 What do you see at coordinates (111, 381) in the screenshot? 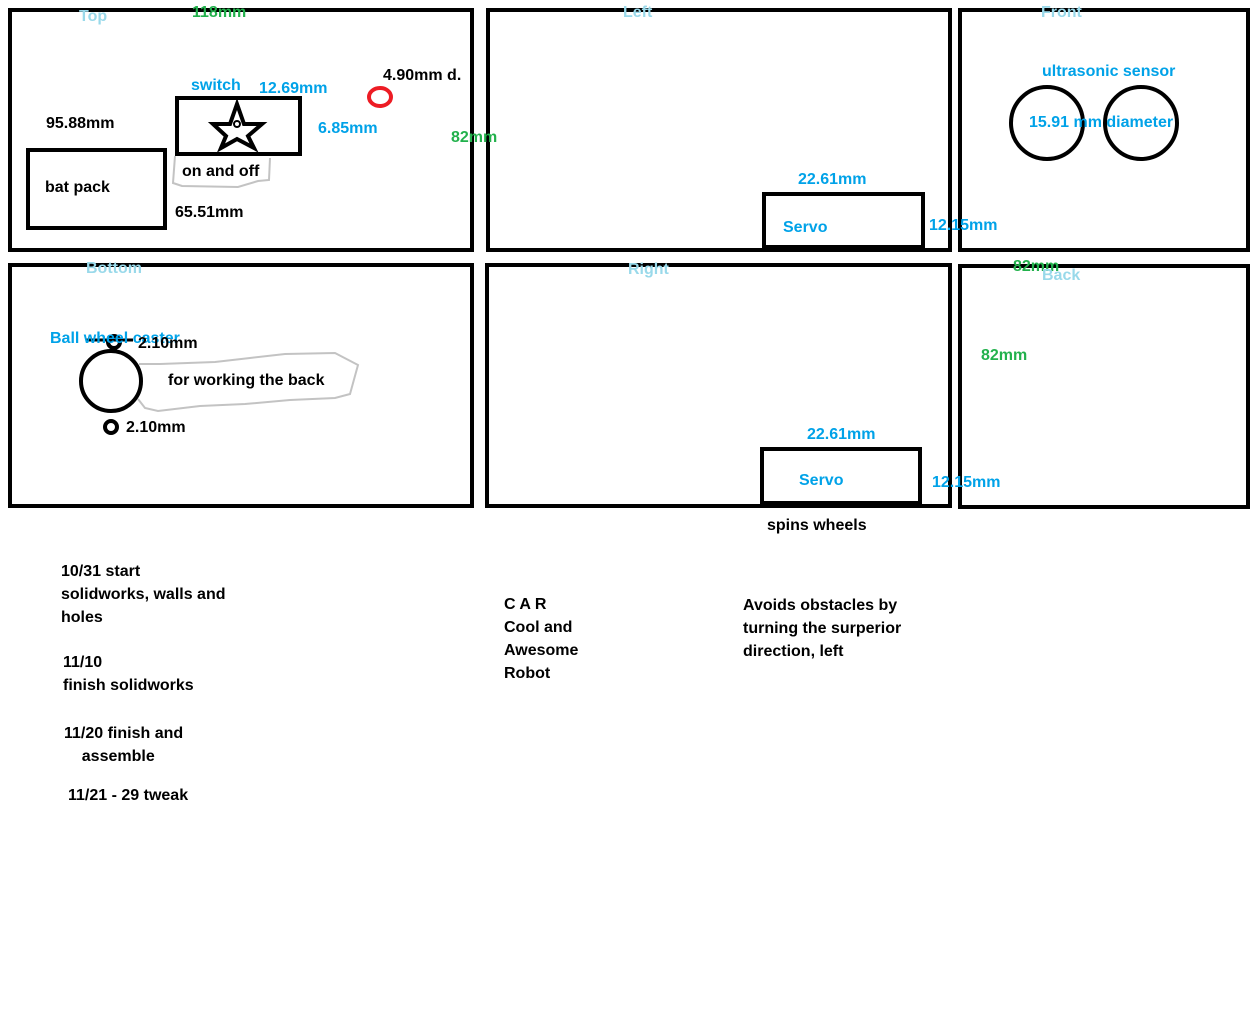
I see `ball-caster-circle` at bounding box center [111, 381].